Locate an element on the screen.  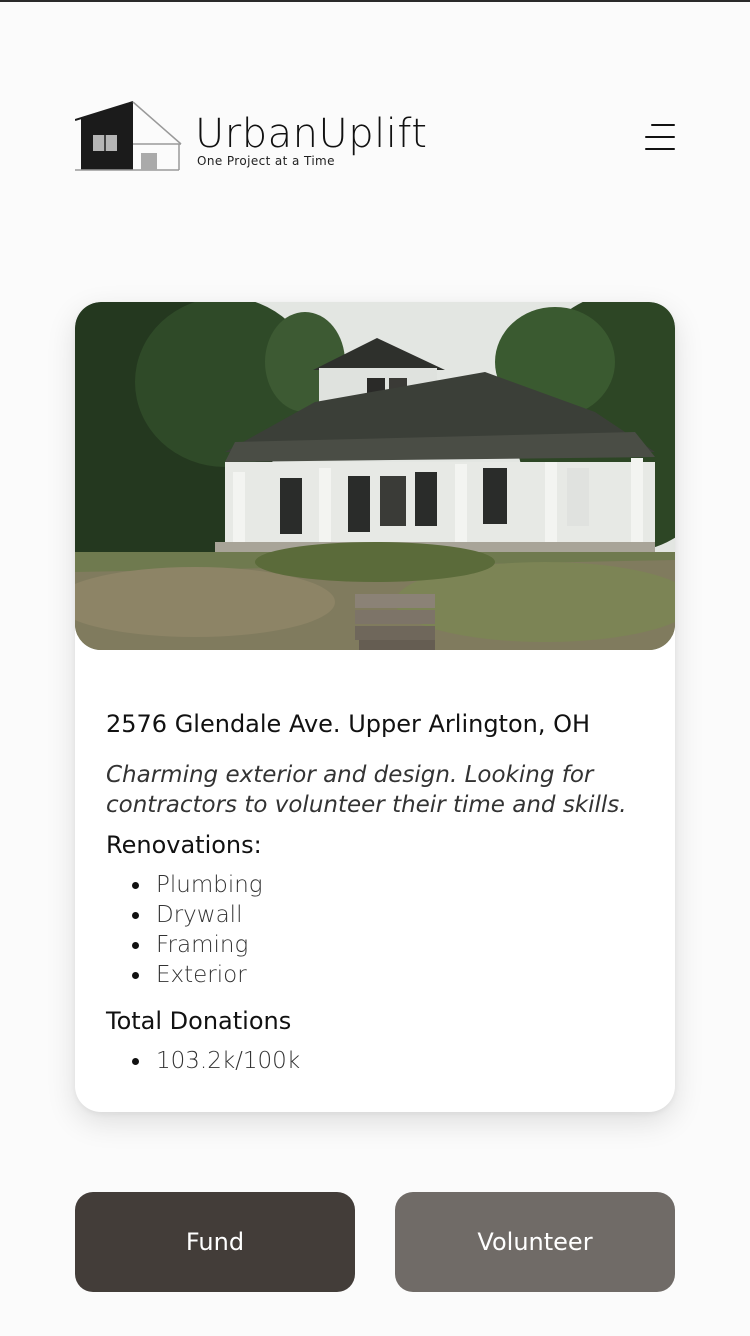
project-address: 2576 Glendale Ave. Upper Arlington, OH is located at coordinates (348, 724).